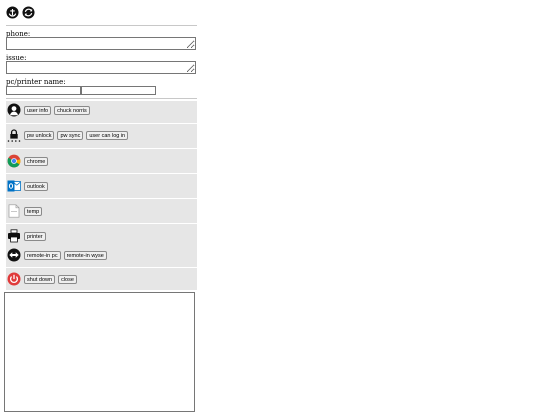 The height and width of the screenshot is (412, 540). I want to click on pw-unlock-button: pw unlock, so click(39, 135).